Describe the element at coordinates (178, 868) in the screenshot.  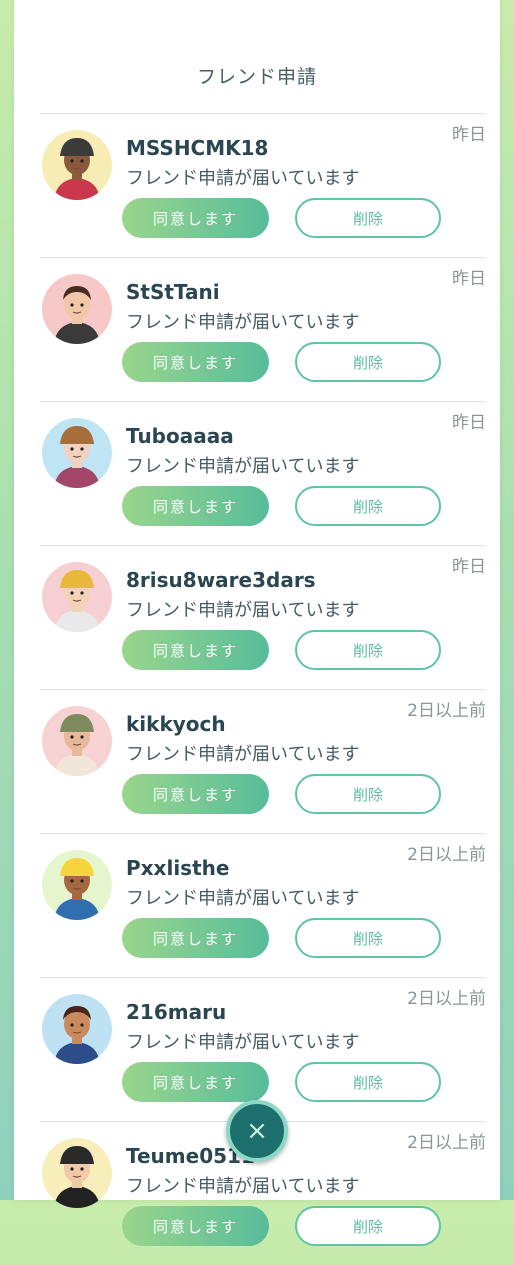
I see `trainer-name: Pxxlisthe` at that location.